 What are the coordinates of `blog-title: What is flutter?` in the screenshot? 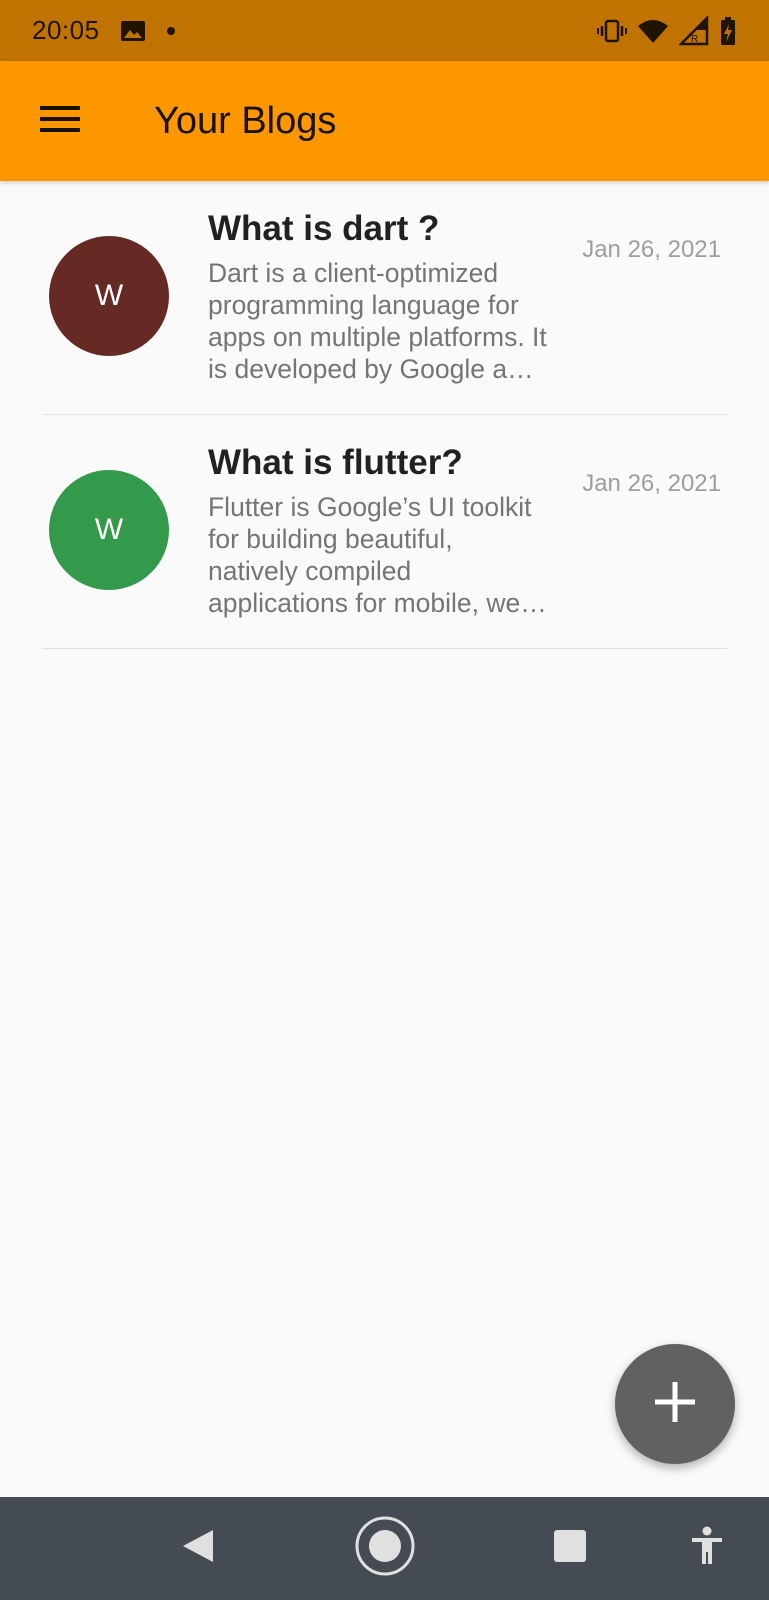 It's located at (335, 462).